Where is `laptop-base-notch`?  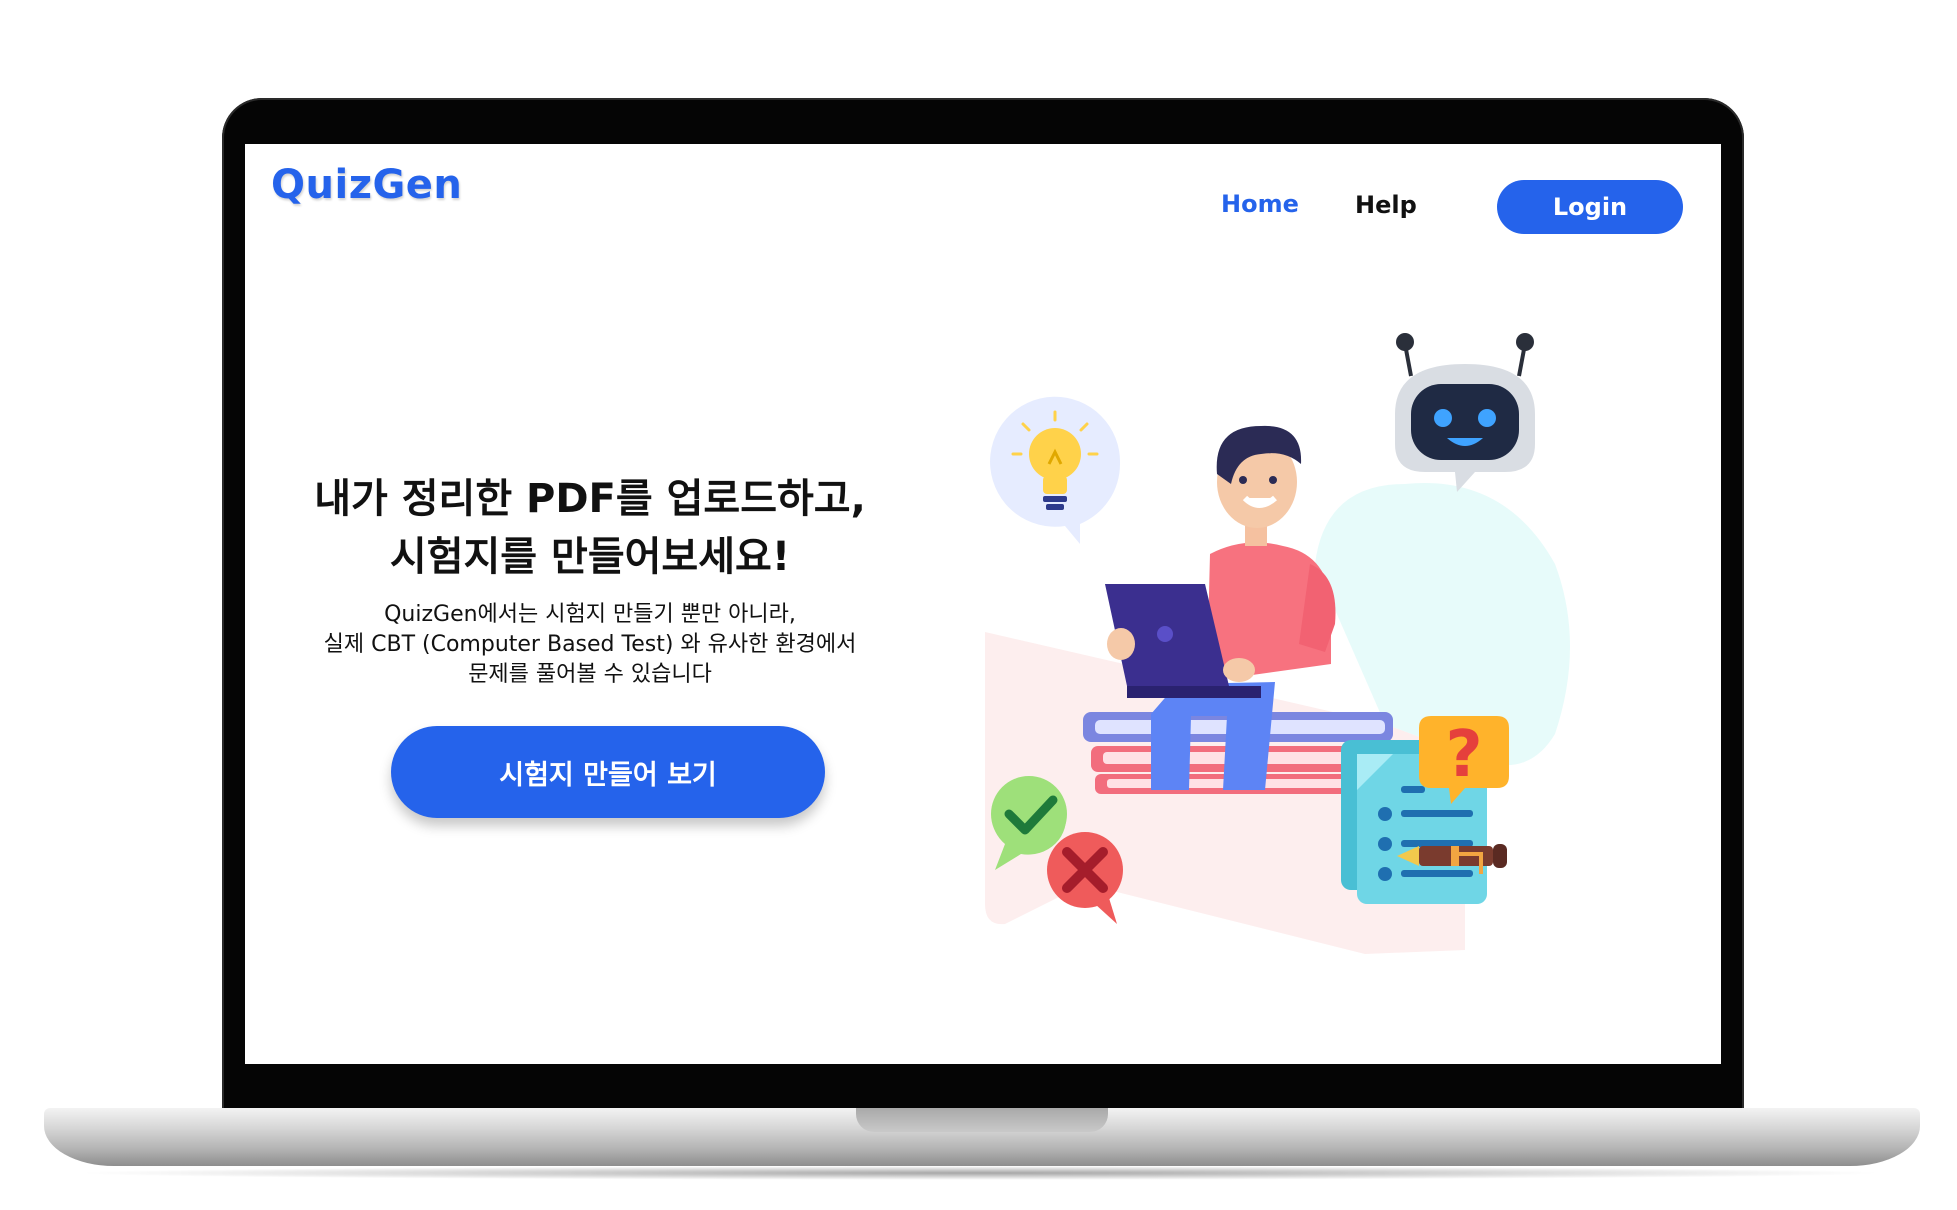 laptop-base-notch is located at coordinates (982, 1120).